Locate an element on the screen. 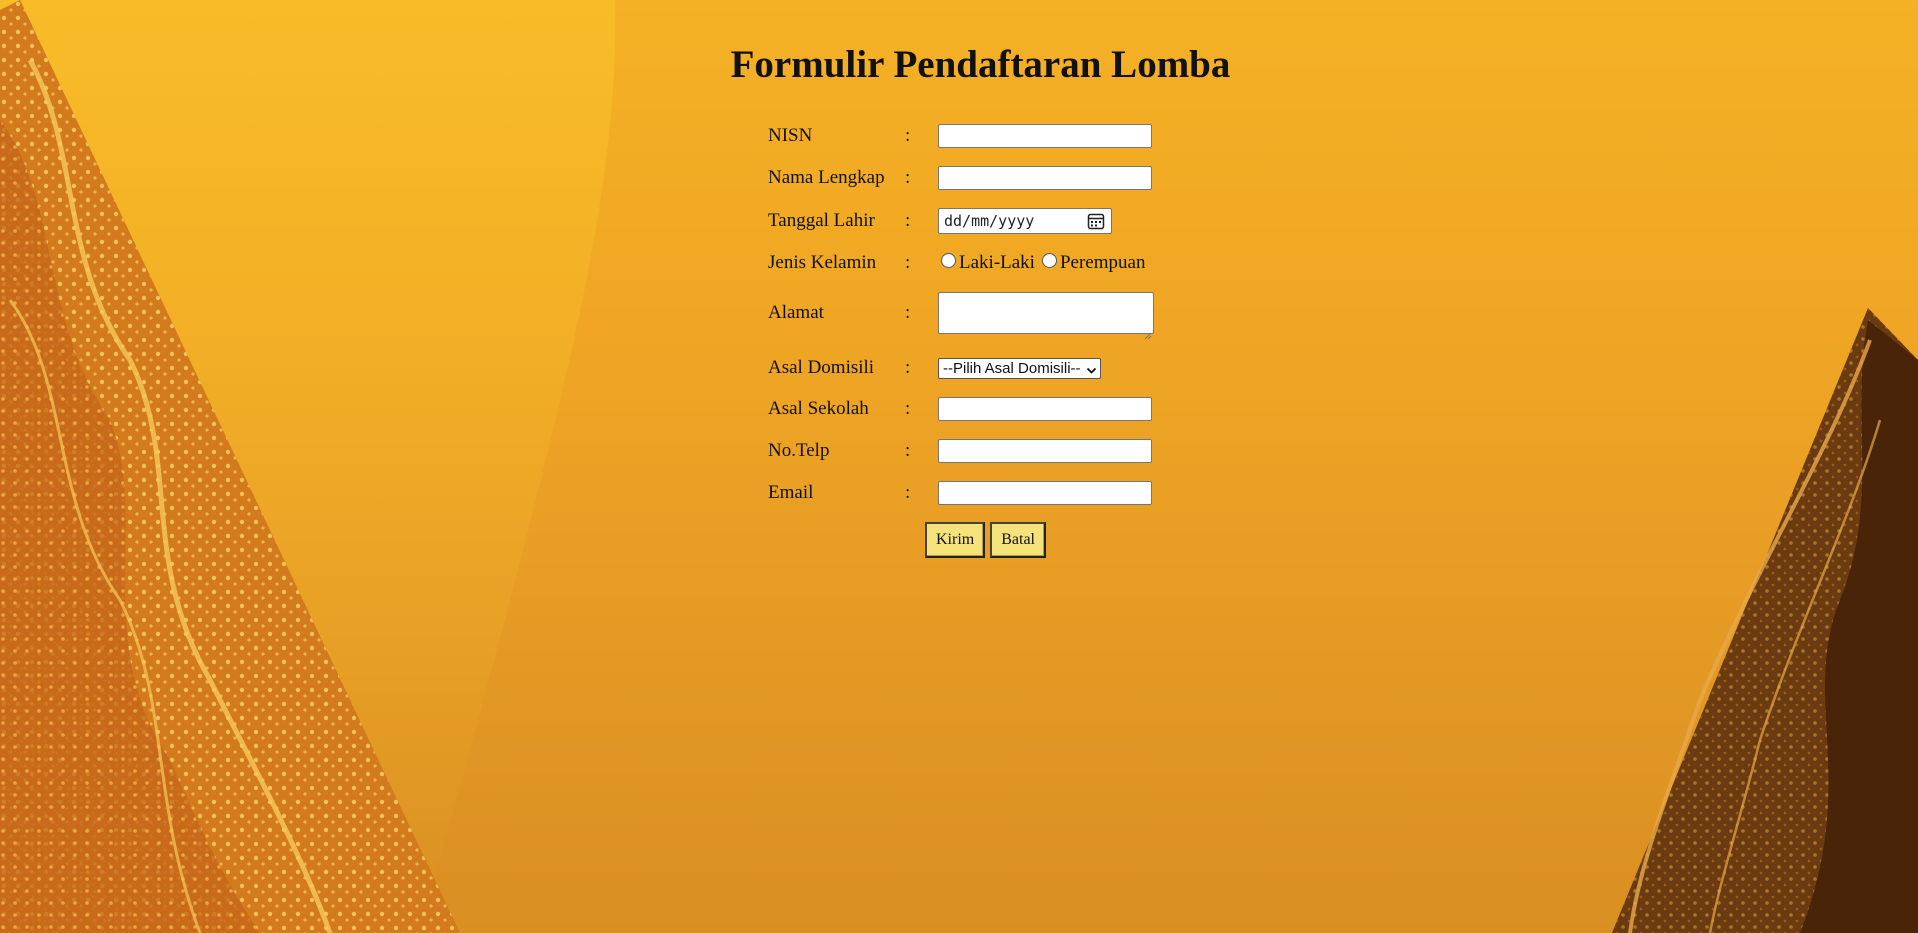  nisn-label: NISN is located at coordinates (790, 135).